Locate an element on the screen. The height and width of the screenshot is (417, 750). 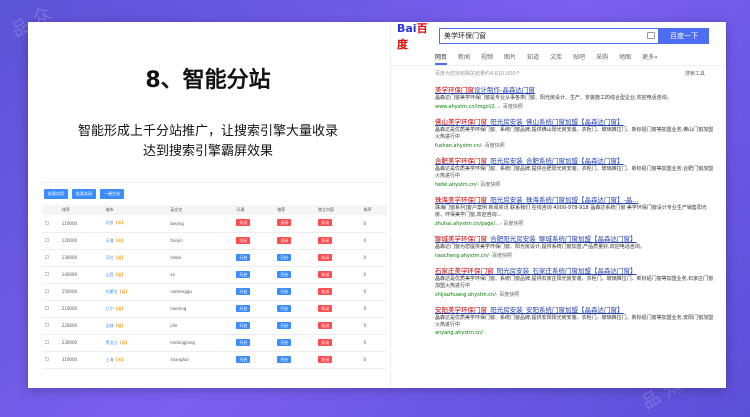
result-title-highlight: 合肥美学环保门窗 is located at coordinates (461, 161).